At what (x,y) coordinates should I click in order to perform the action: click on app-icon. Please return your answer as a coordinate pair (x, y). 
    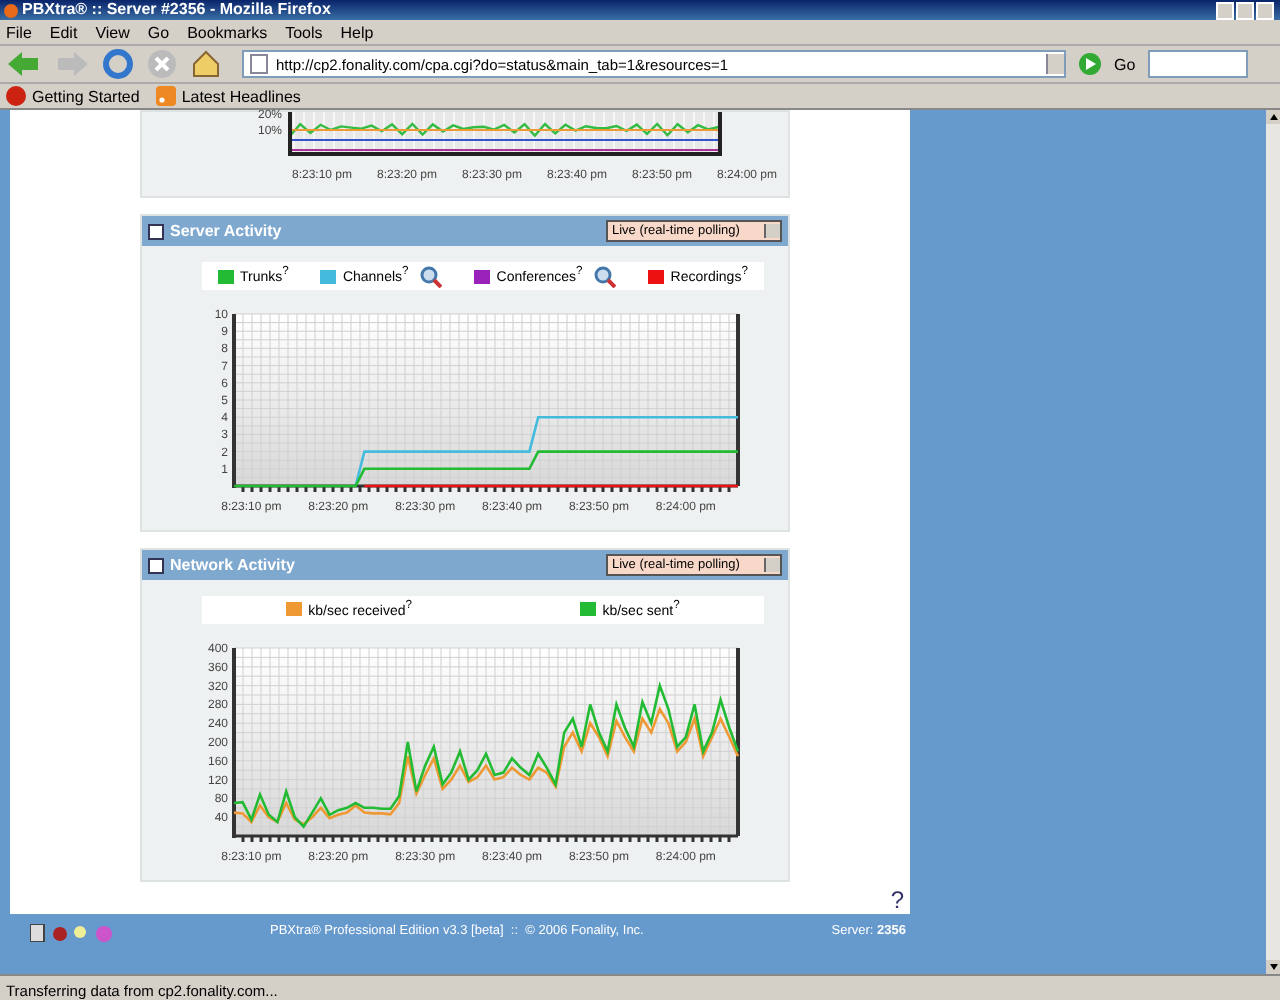
    Looking at the image, I should click on (11, 10).